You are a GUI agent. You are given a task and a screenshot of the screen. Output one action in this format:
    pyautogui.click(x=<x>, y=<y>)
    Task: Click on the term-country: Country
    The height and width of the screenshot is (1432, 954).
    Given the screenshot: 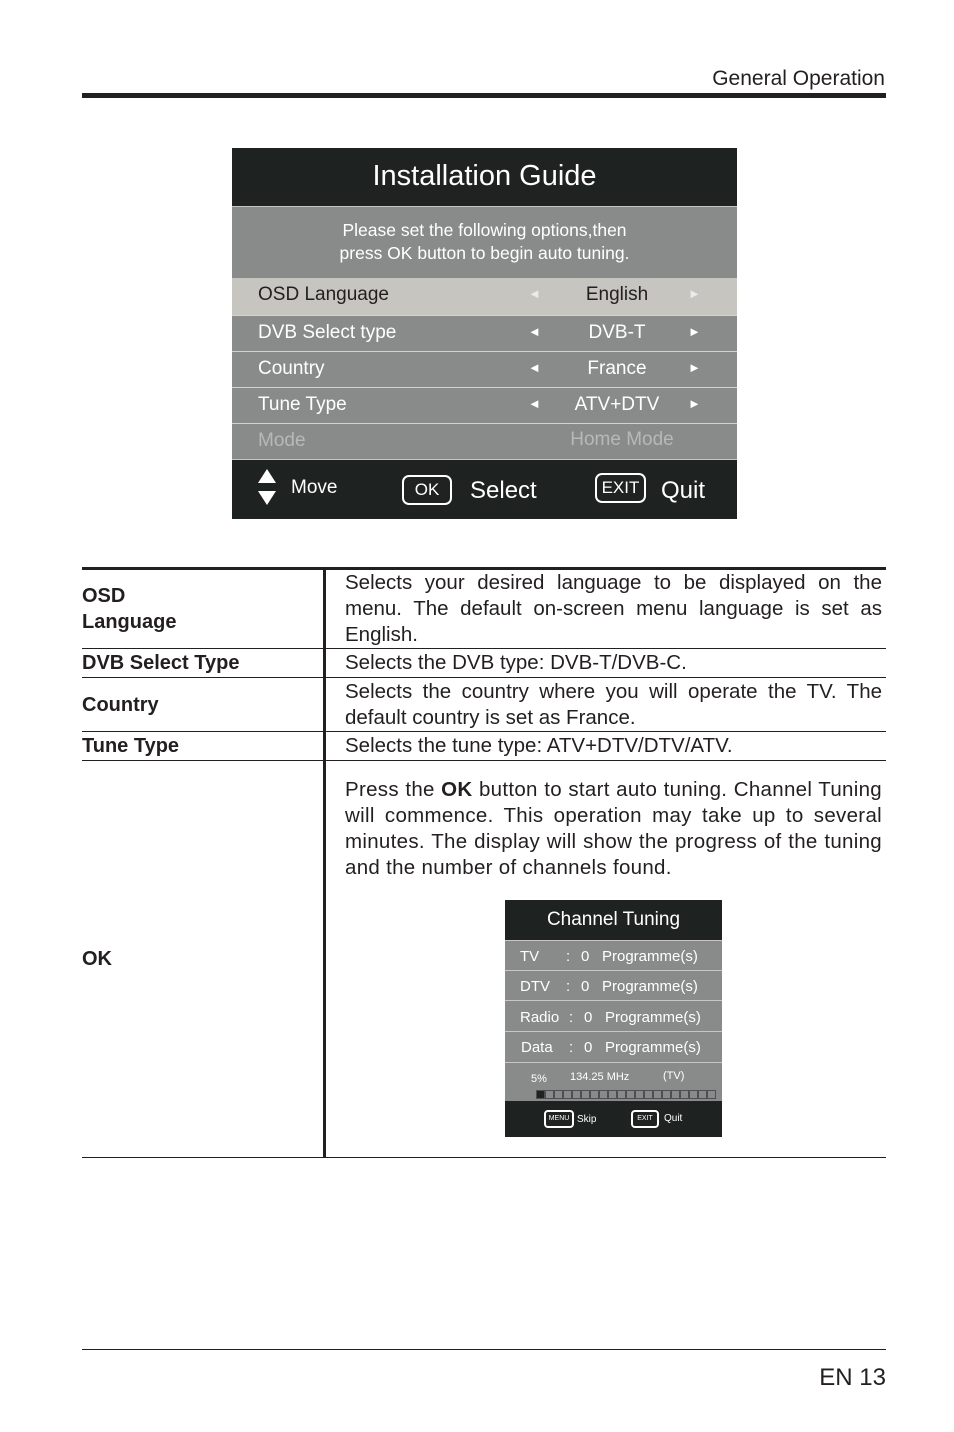 What is the action you would take?
    pyautogui.click(x=120, y=705)
    